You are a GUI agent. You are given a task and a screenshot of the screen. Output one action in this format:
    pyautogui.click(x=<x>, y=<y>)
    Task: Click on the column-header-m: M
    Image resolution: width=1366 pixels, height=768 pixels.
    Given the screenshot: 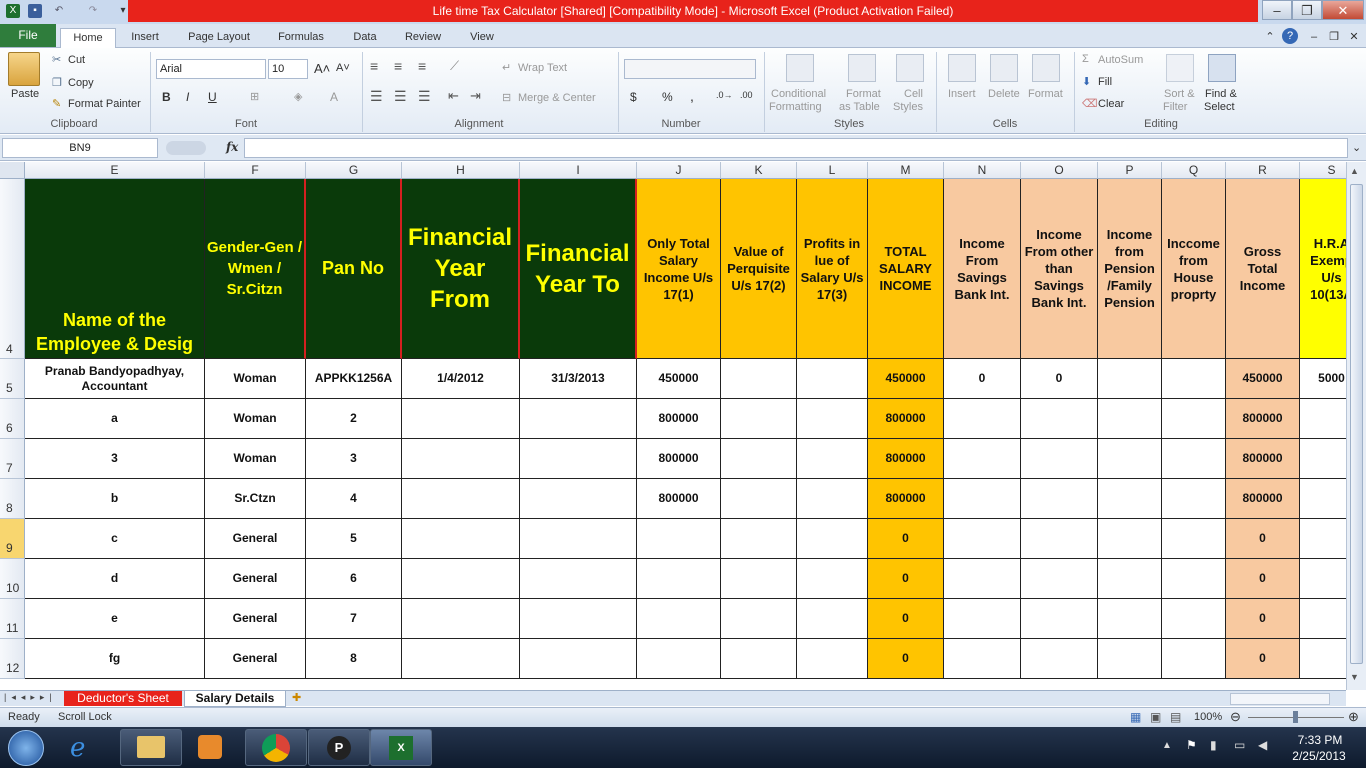 What is the action you would take?
    pyautogui.click(x=906, y=170)
    